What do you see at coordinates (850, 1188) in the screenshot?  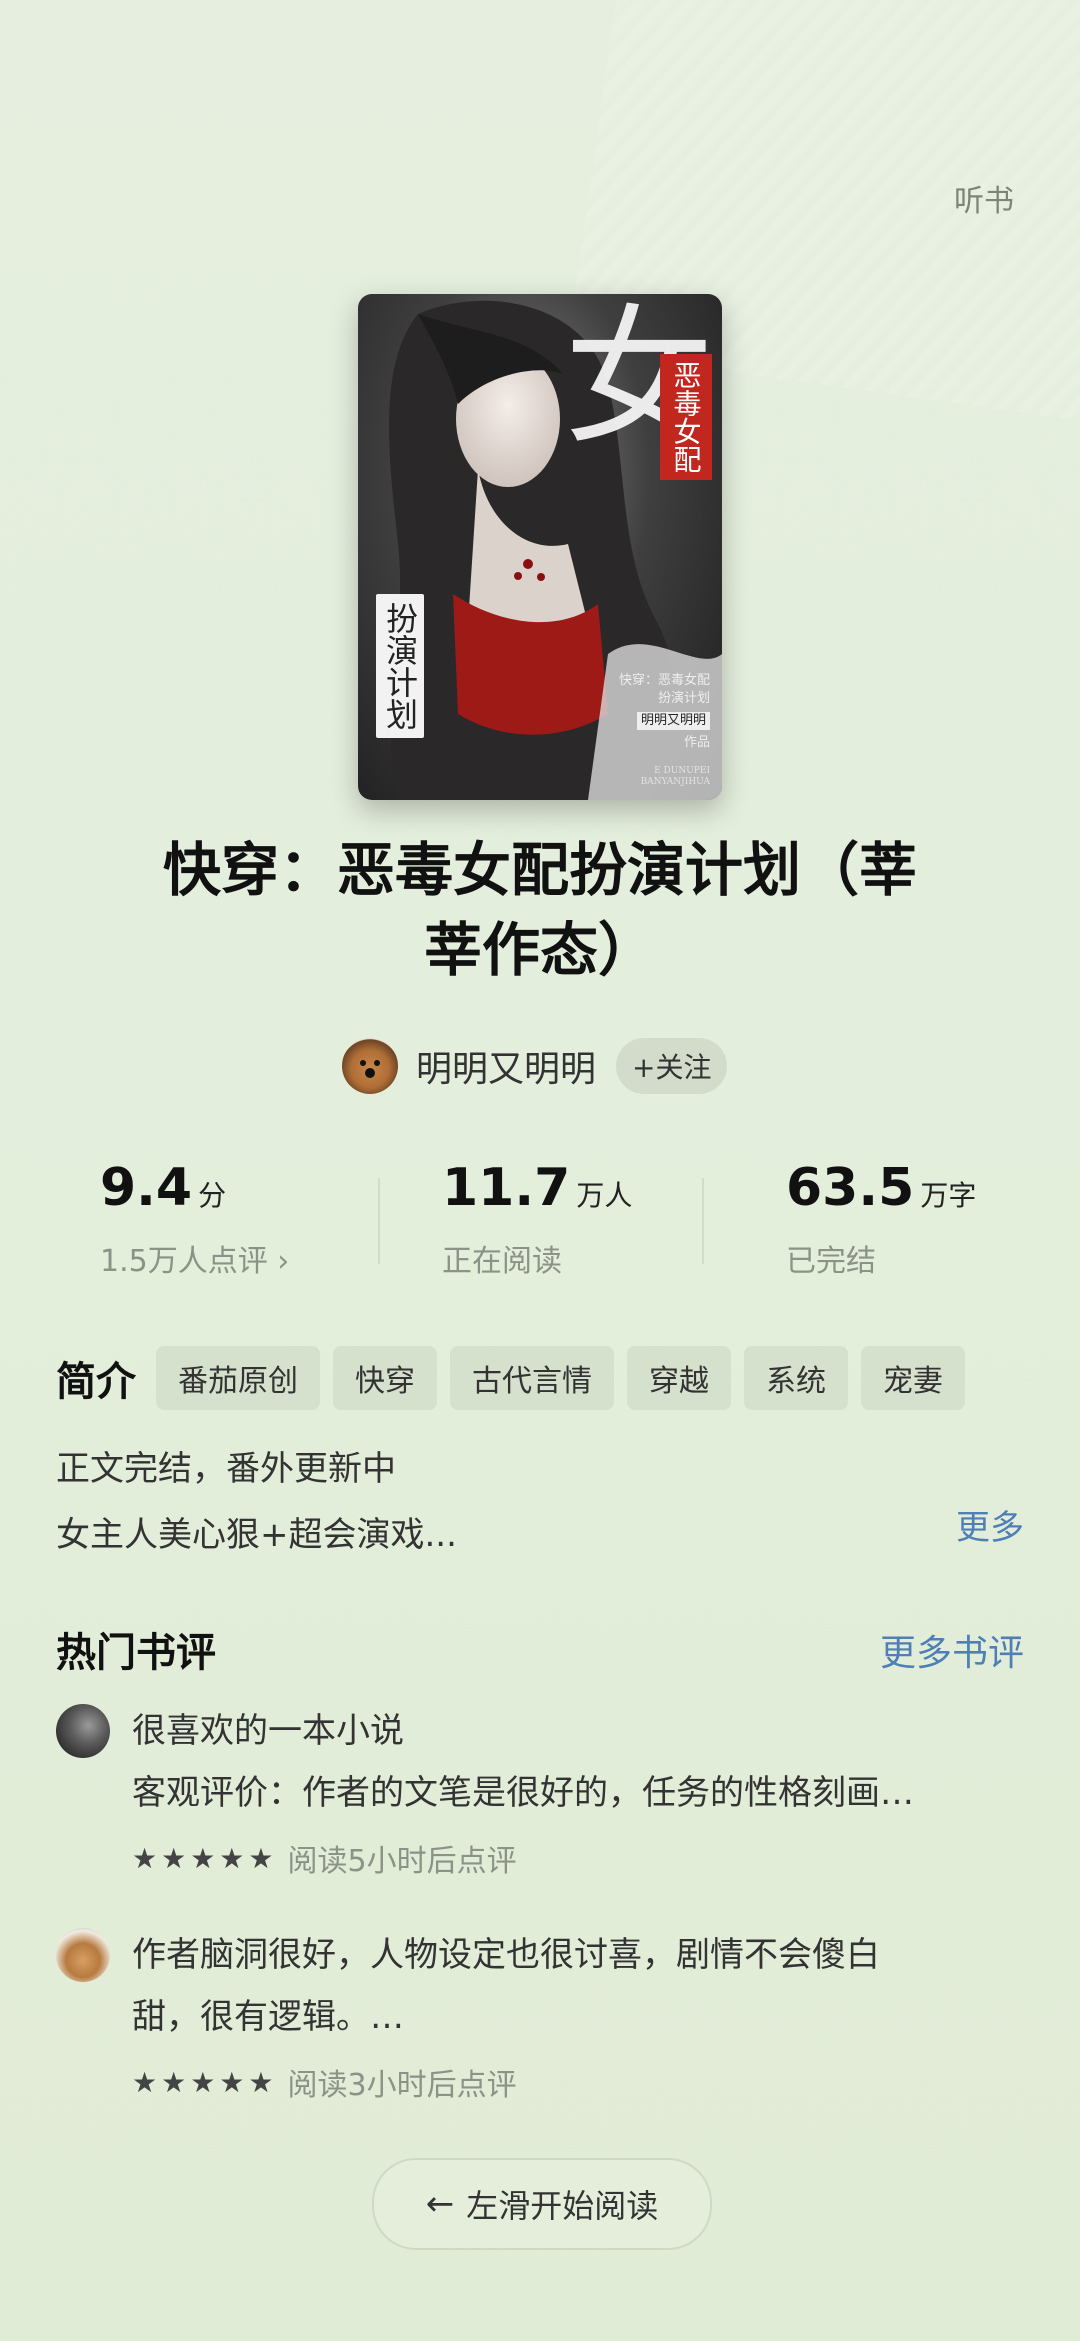 I see `stat-words-value: 63.5` at bounding box center [850, 1188].